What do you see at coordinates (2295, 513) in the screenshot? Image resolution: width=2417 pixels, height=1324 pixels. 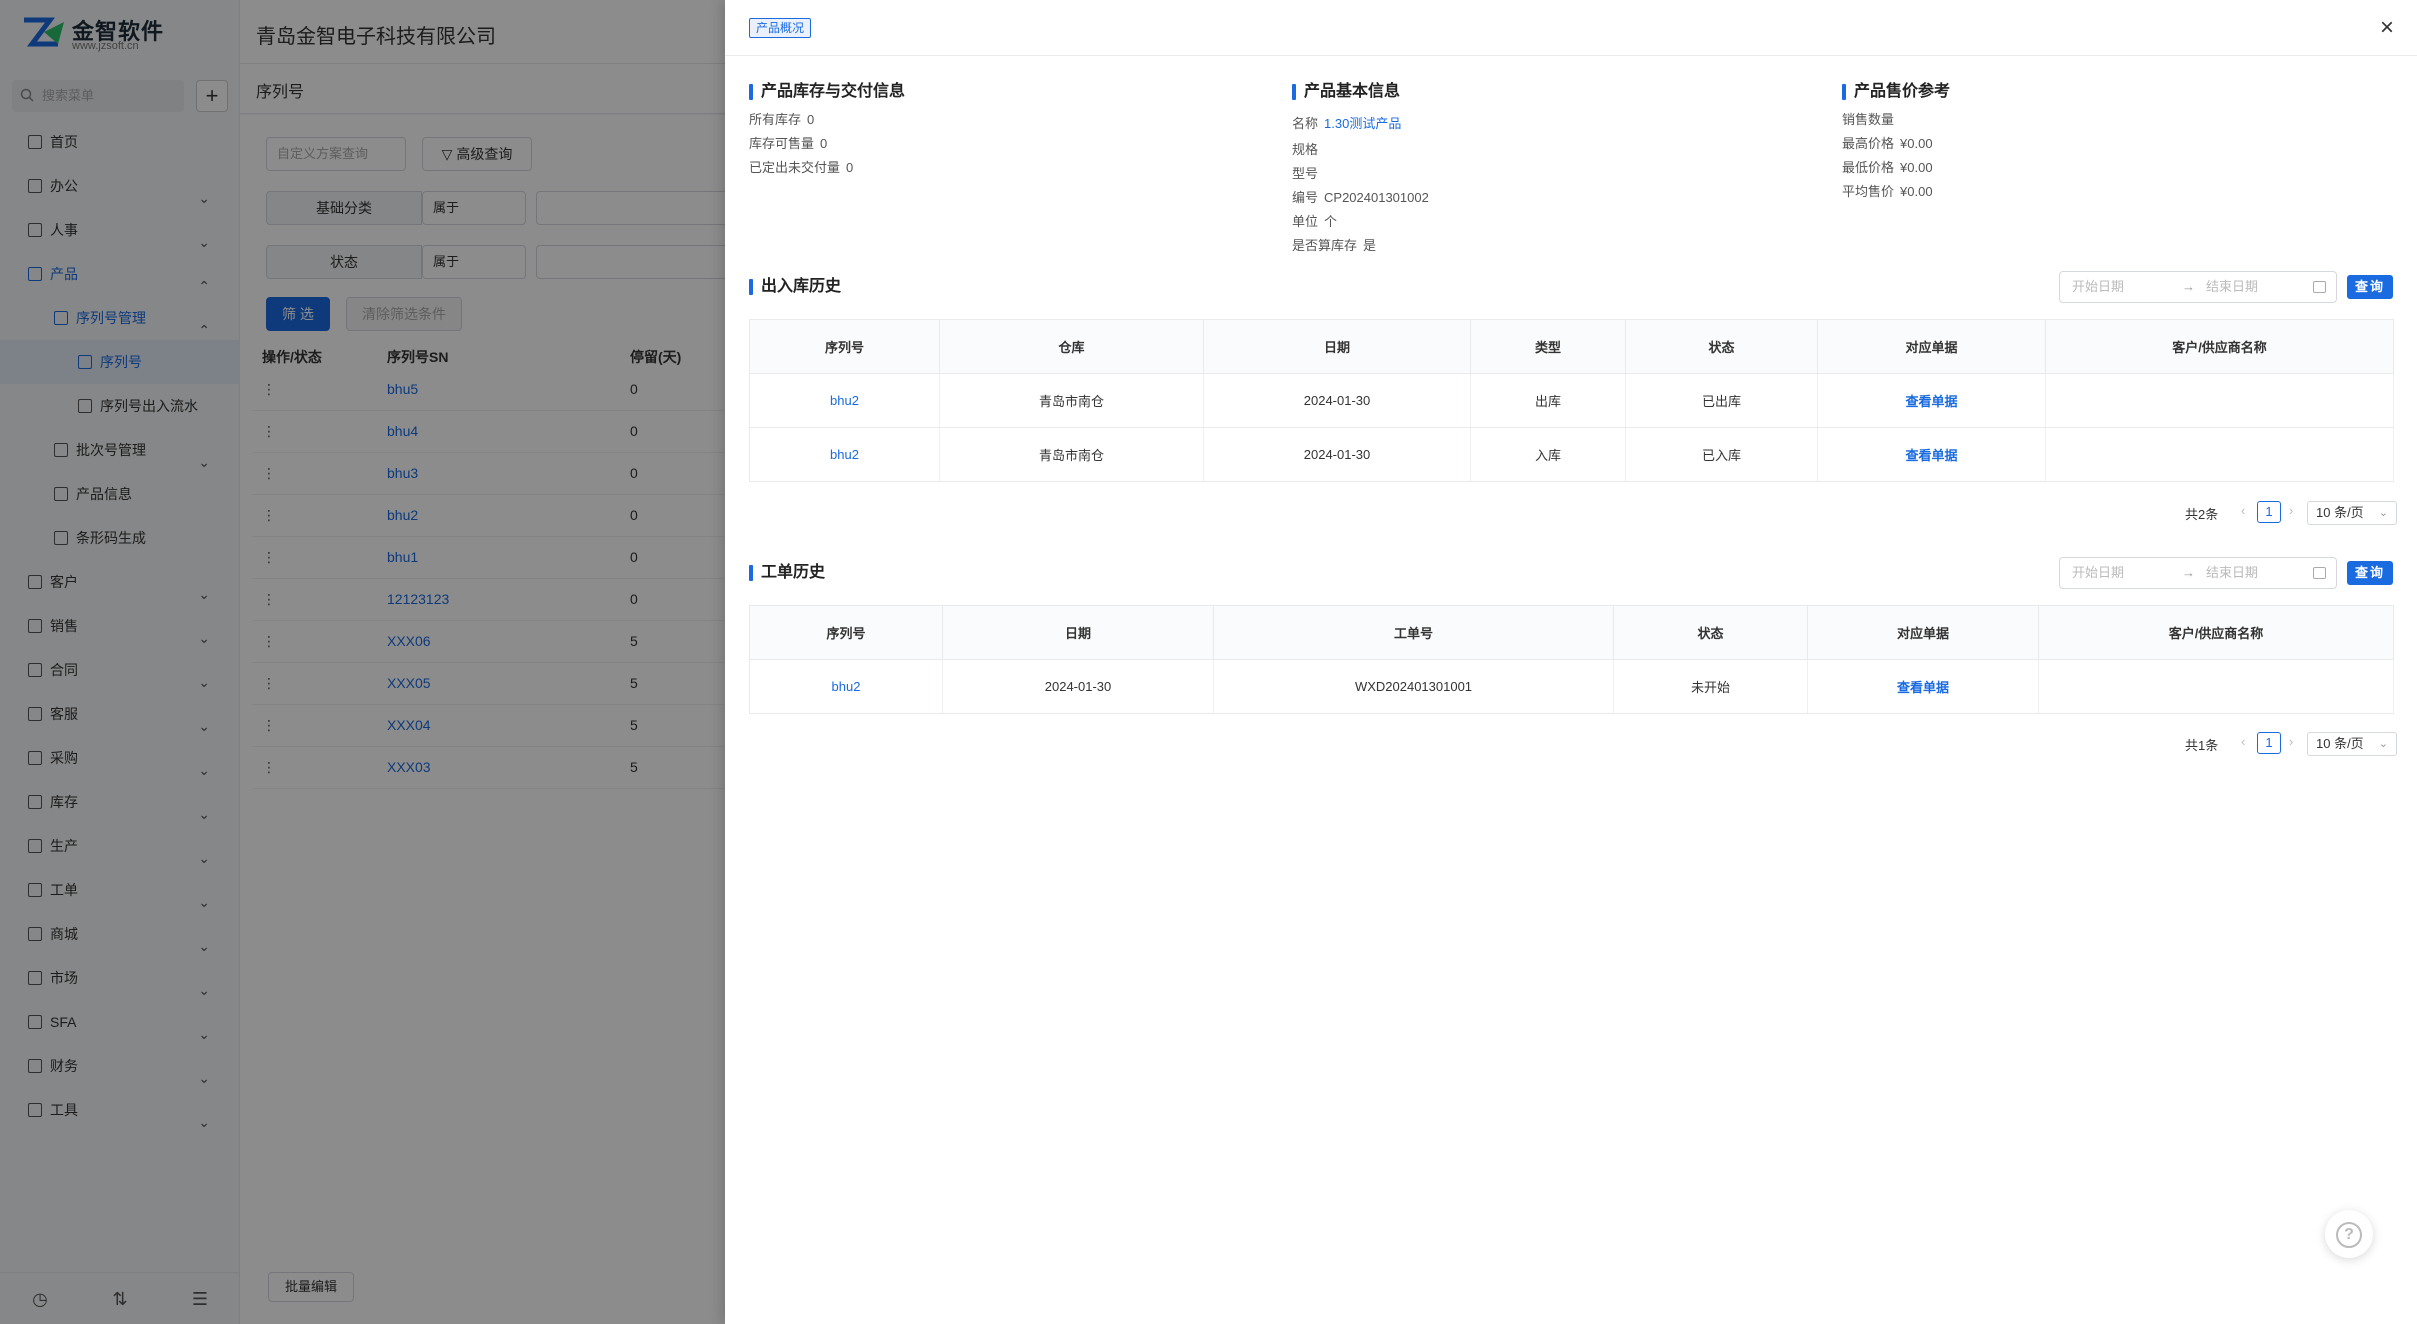 I see `io-pagination: 共2条 ‹ 1 › 10 条/页 ⌄` at bounding box center [2295, 513].